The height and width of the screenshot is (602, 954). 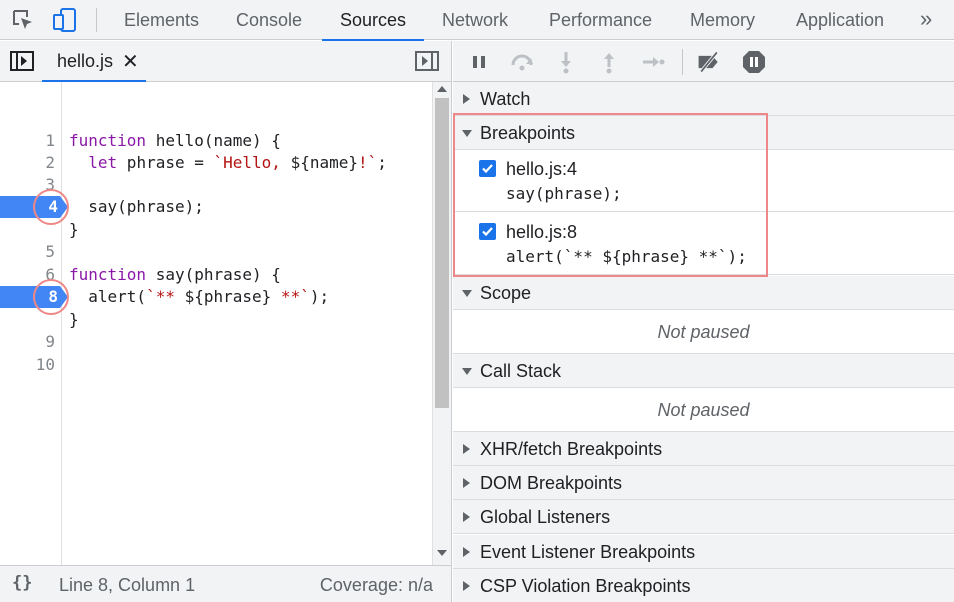 I want to click on template-interpolation: ${name}, so click(x=324, y=162).